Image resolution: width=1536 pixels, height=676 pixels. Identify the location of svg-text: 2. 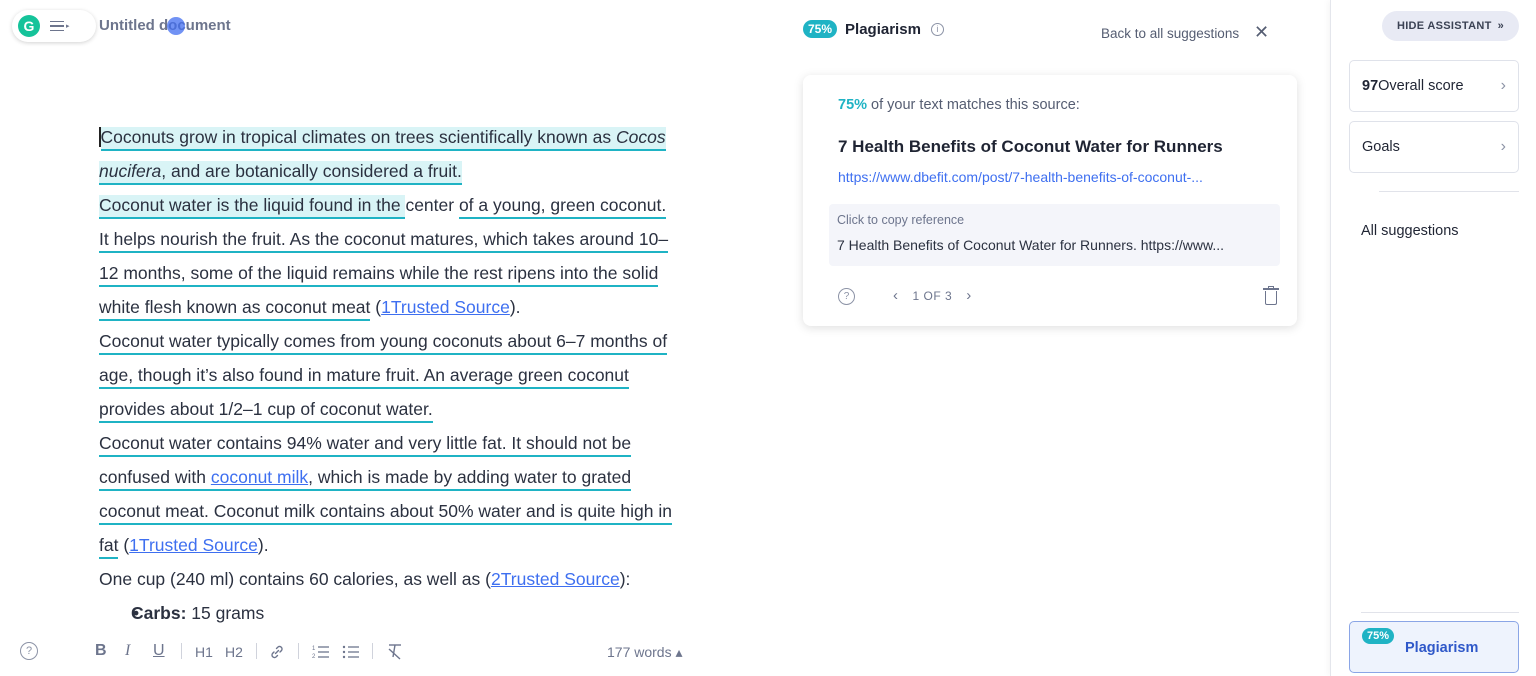
(314, 657).